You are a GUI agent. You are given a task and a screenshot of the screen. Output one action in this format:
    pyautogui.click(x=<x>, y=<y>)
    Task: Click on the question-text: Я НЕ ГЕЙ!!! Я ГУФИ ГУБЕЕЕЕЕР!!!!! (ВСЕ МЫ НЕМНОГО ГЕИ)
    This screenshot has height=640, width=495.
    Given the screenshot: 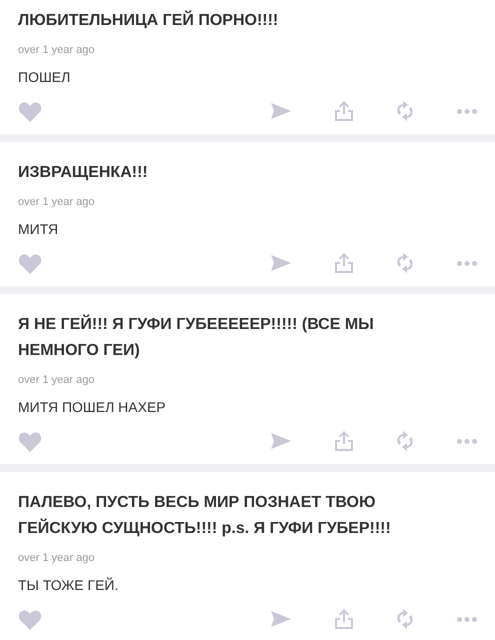 What is the action you would take?
    pyautogui.click(x=196, y=337)
    